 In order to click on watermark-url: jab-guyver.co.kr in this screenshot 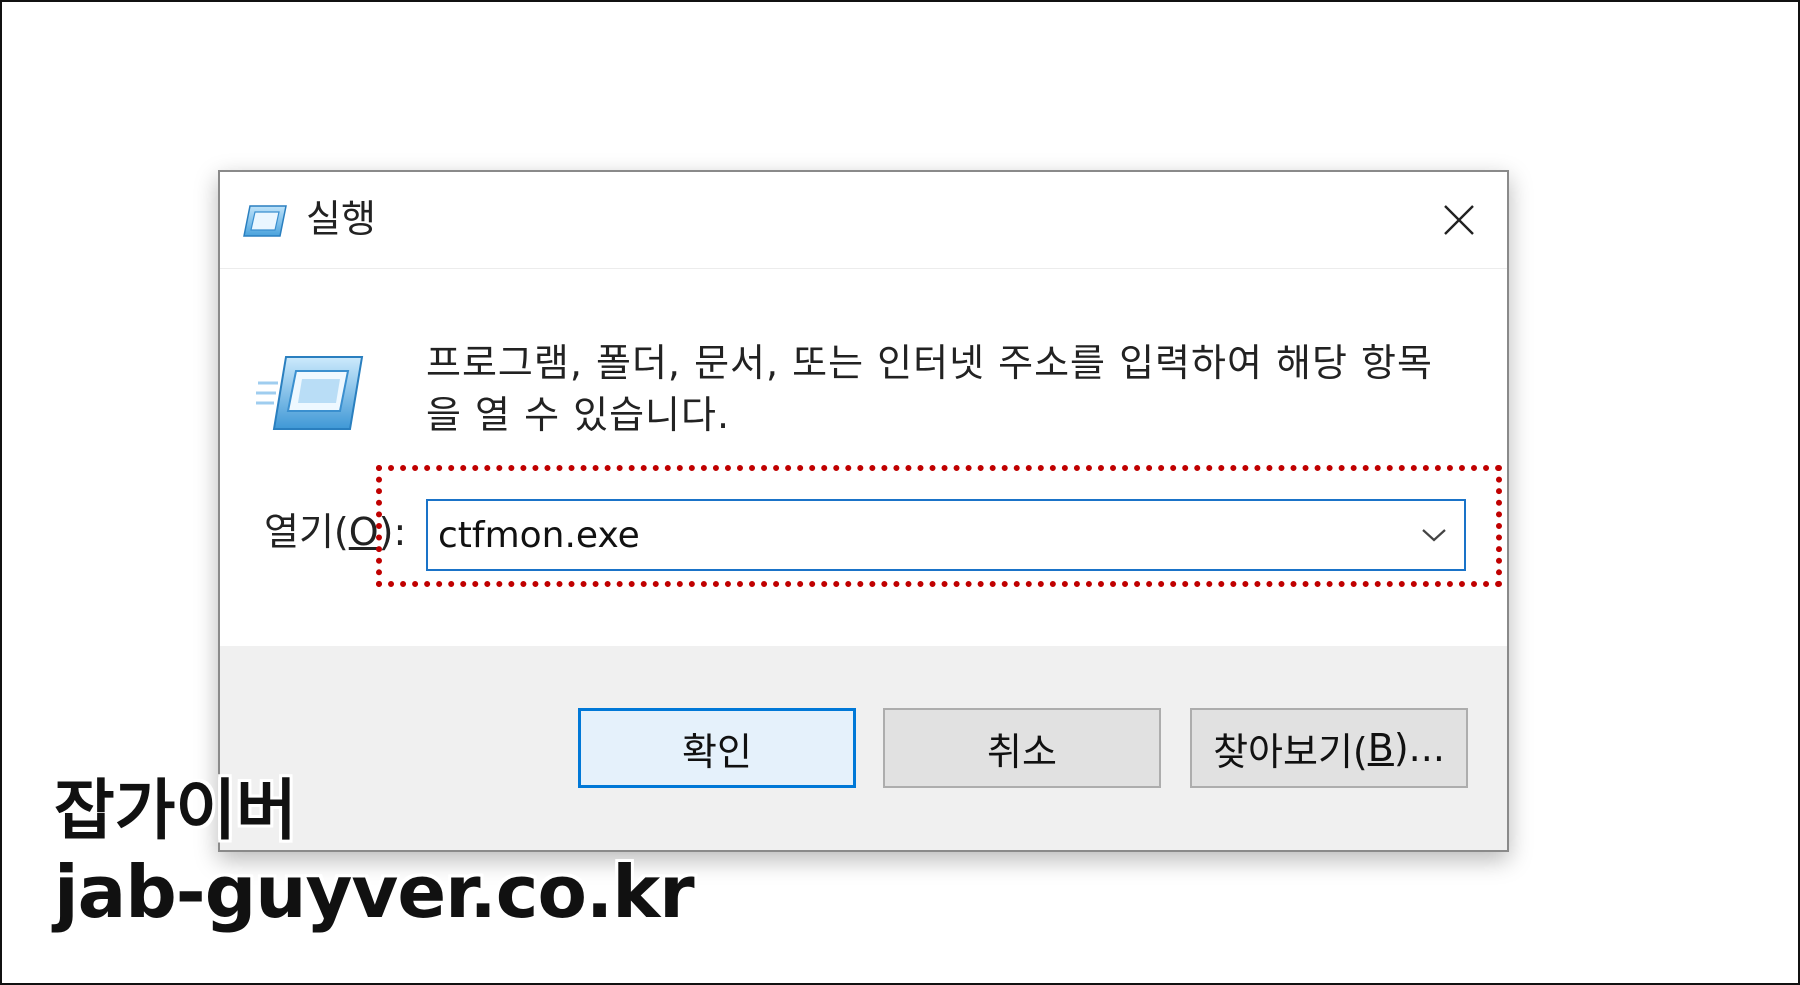, I will do `click(374, 892)`.